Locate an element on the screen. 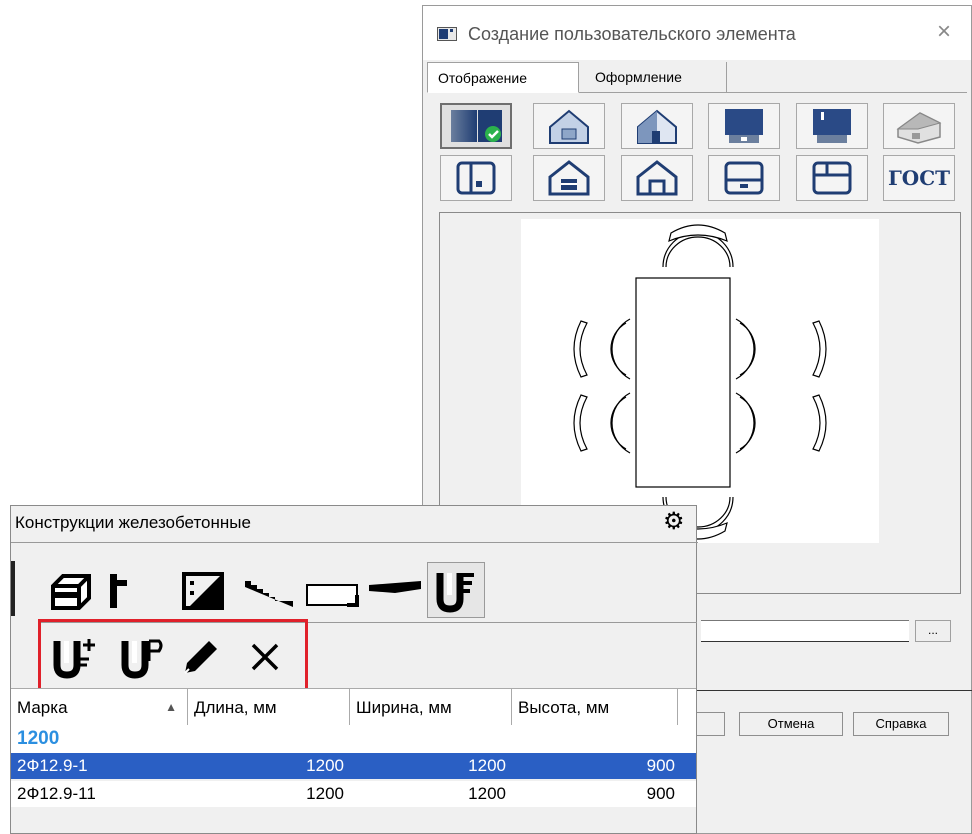  add-element-button is located at coordinates (74, 657).